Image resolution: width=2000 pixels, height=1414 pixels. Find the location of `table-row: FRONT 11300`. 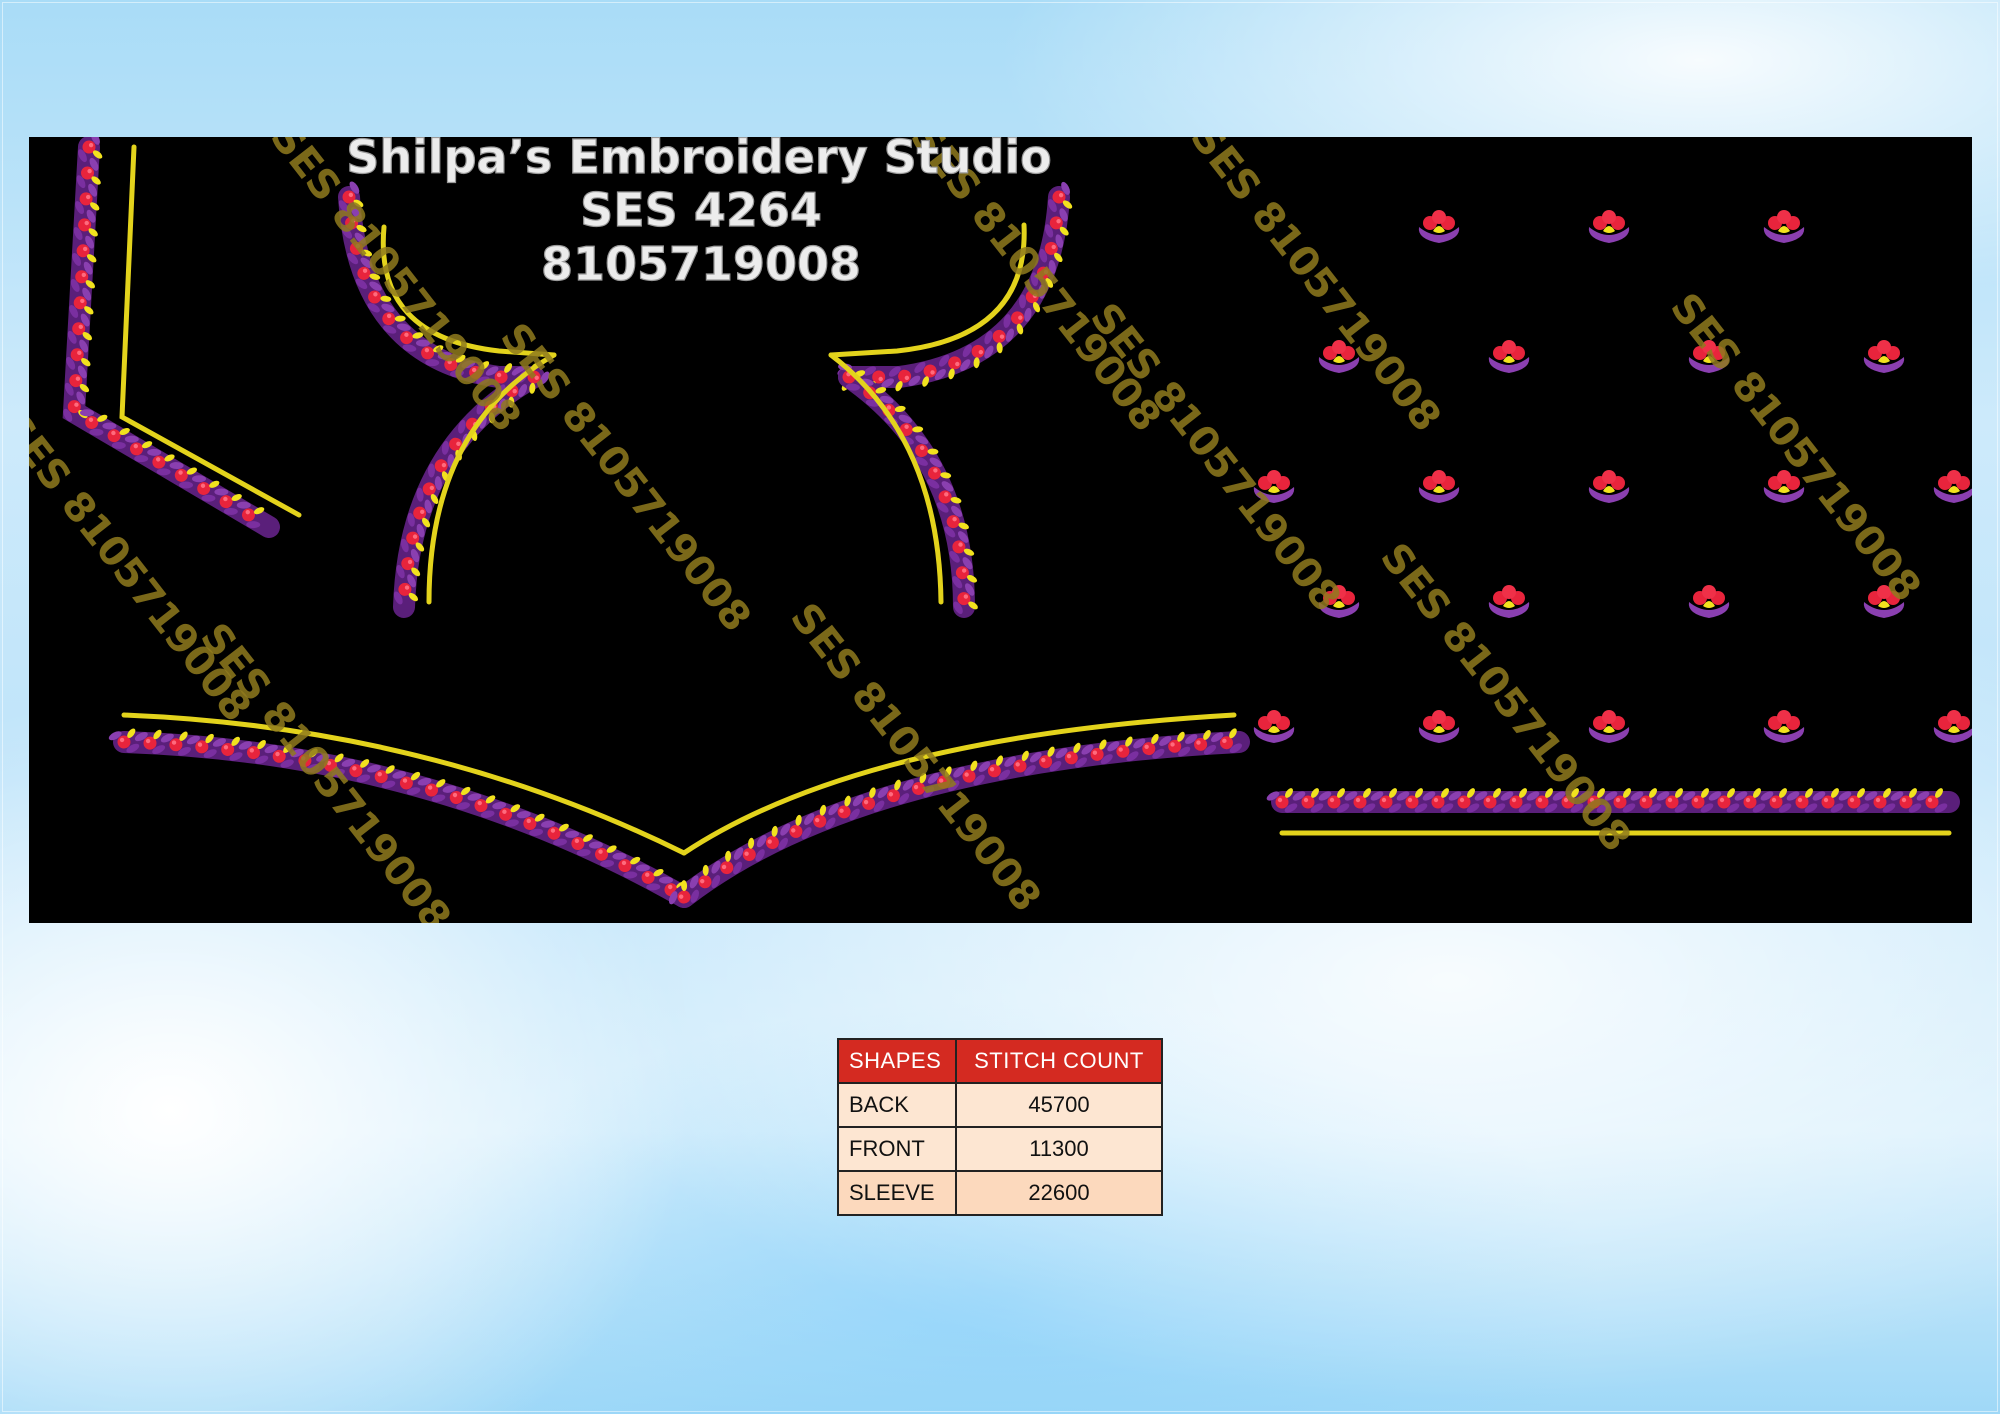

table-row: FRONT 11300 is located at coordinates (1000, 1149).